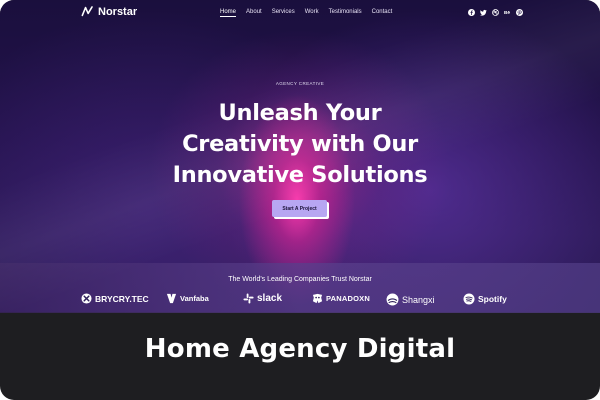 Image resolution: width=600 pixels, height=400 pixels. I want to click on vanfaba-logo-icon, so click(171, 298).